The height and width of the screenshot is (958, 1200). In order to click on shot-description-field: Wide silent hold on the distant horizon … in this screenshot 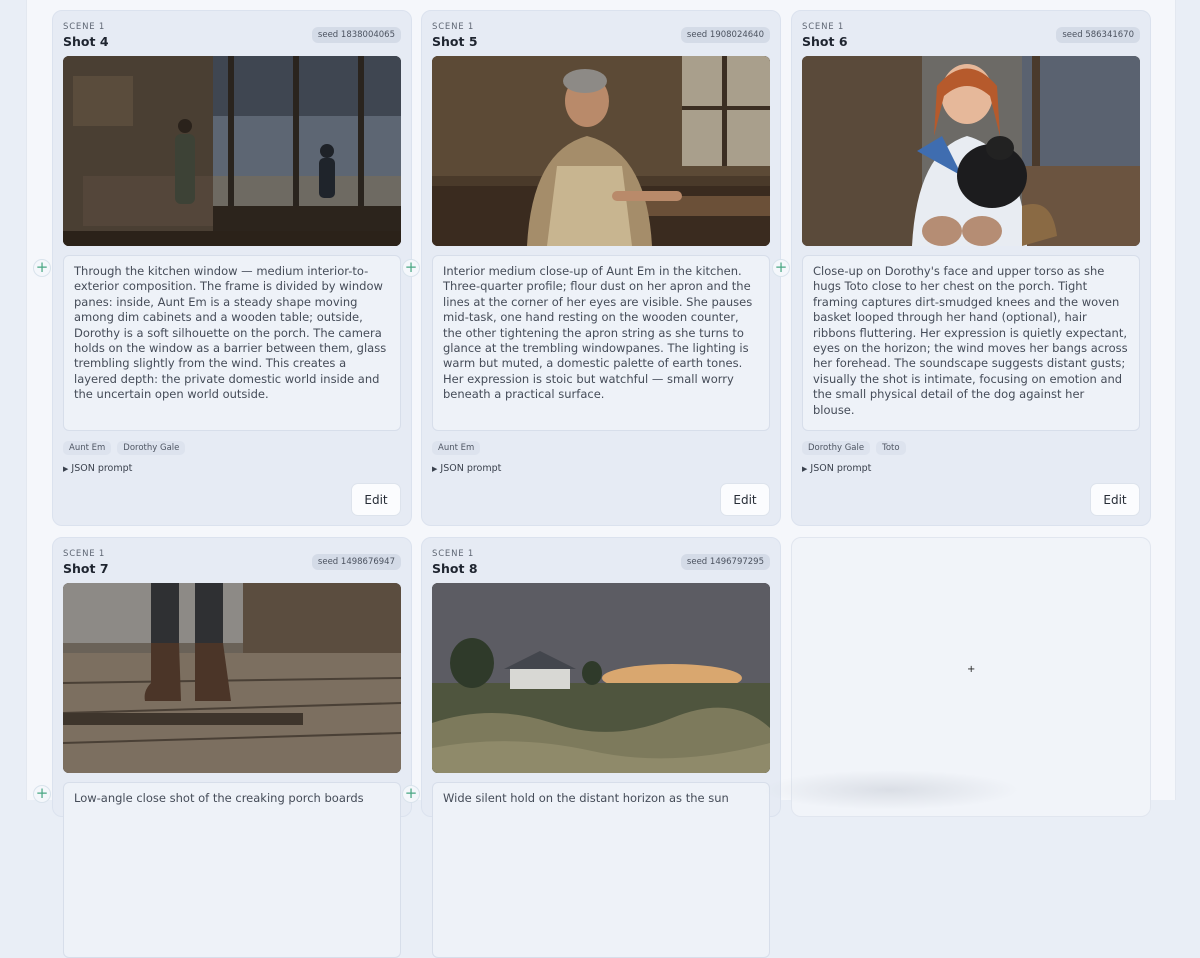, I will do `click(601, 870)`.